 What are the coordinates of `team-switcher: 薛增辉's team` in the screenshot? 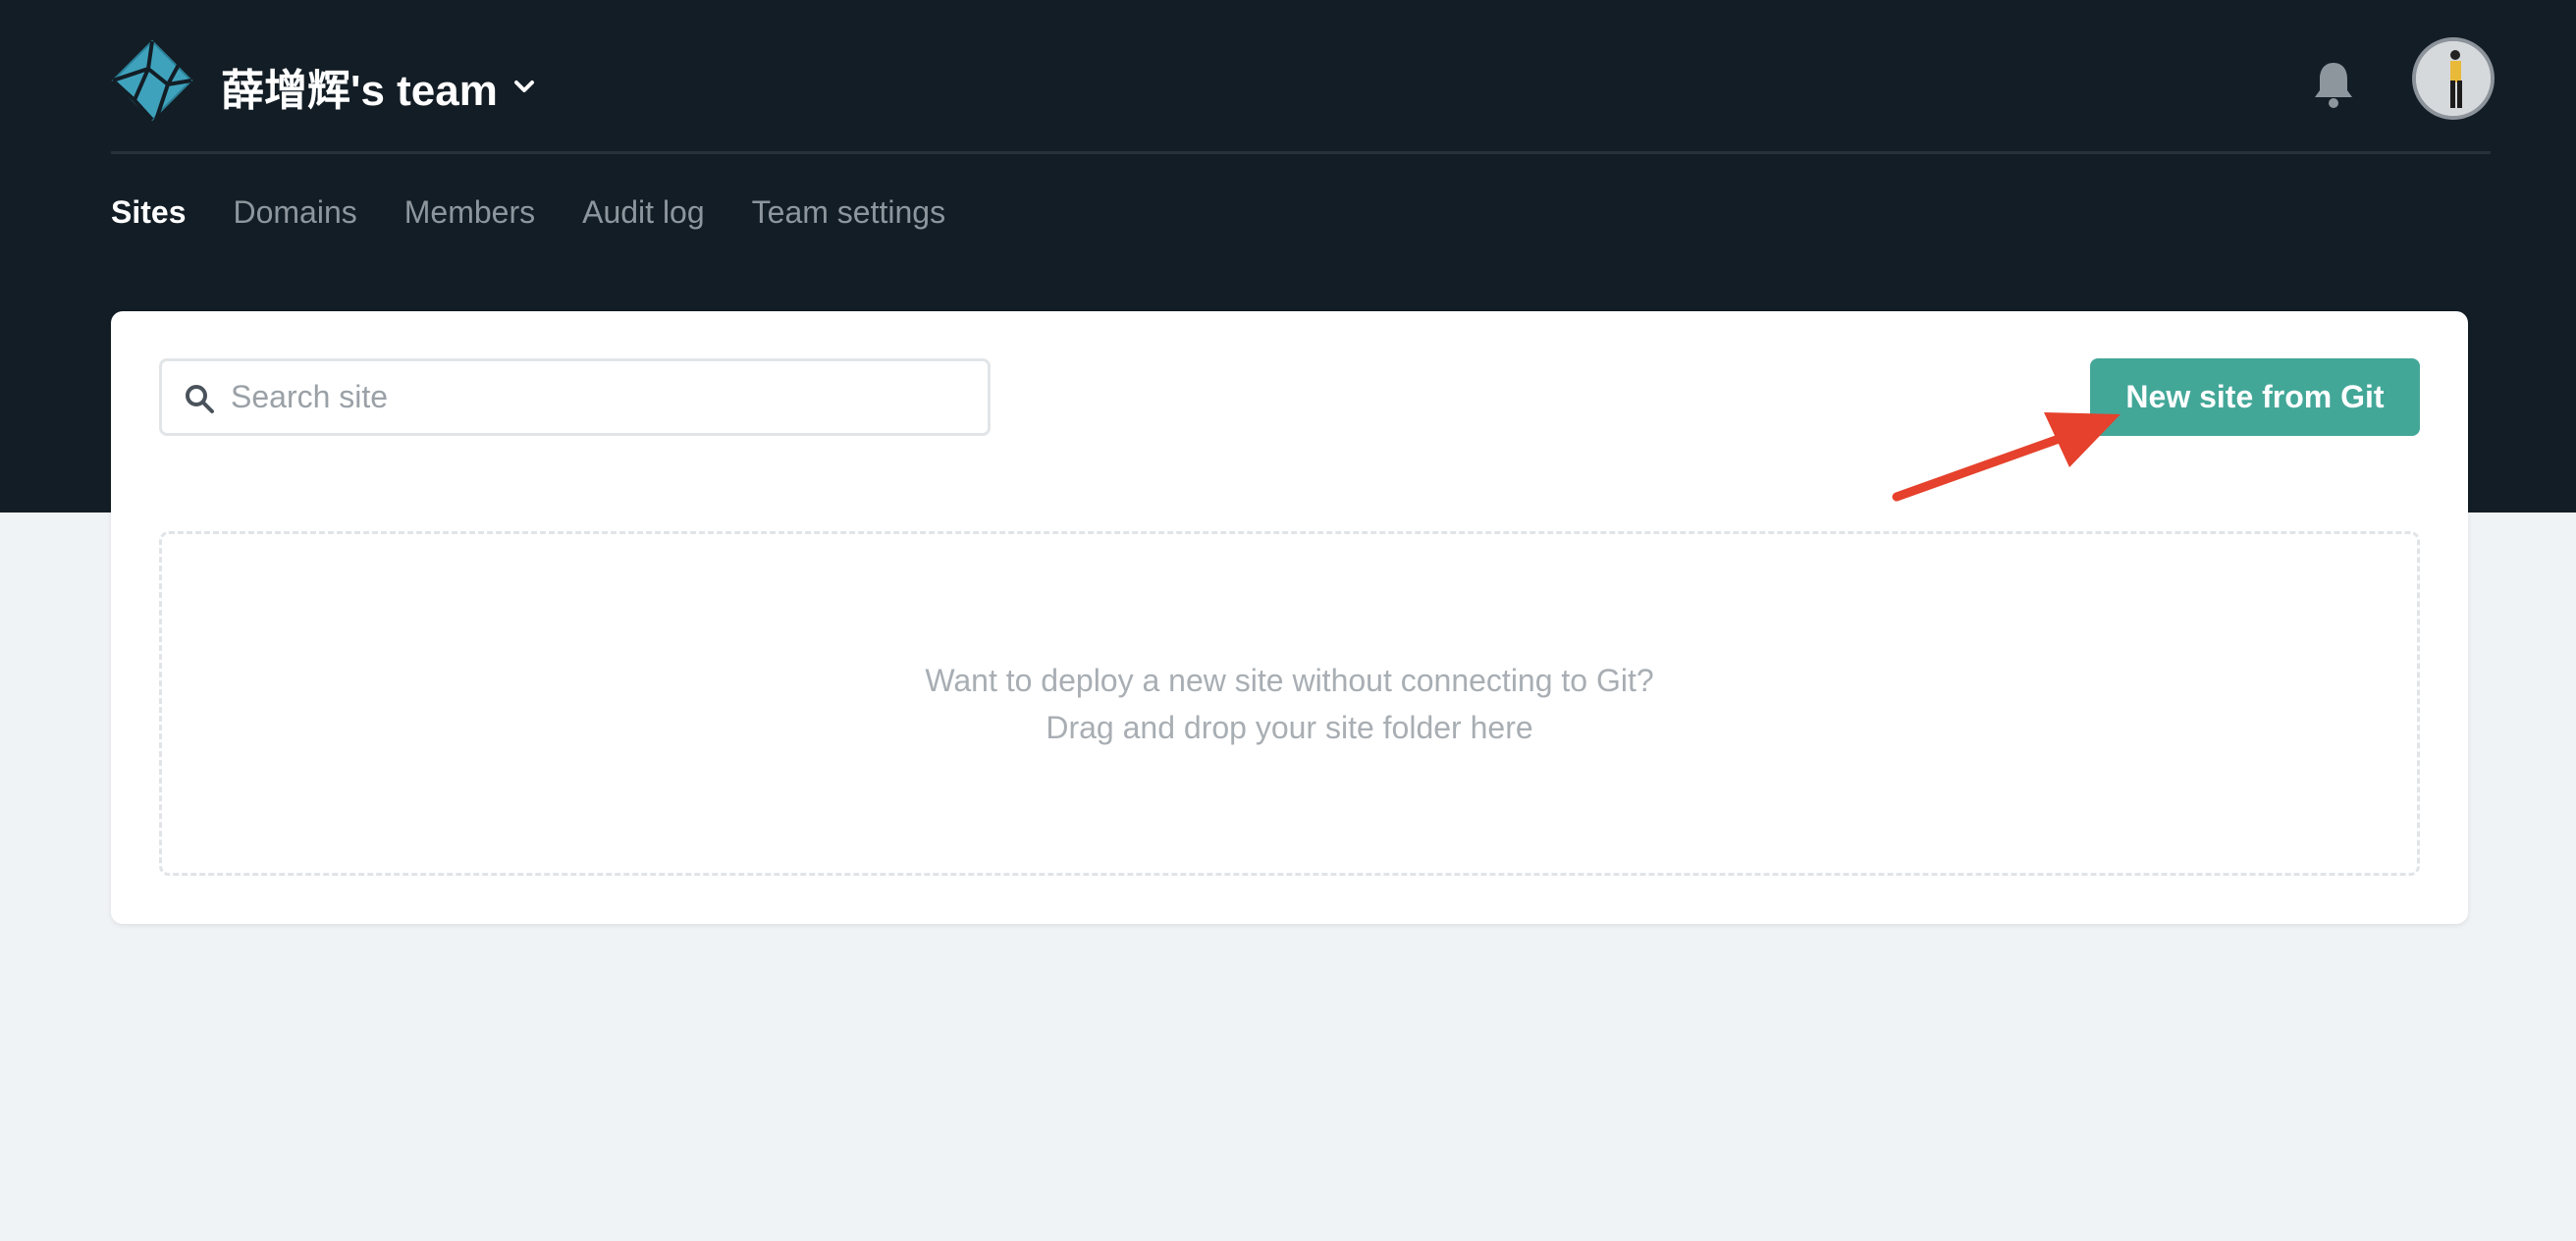 It's located at (379, 86).